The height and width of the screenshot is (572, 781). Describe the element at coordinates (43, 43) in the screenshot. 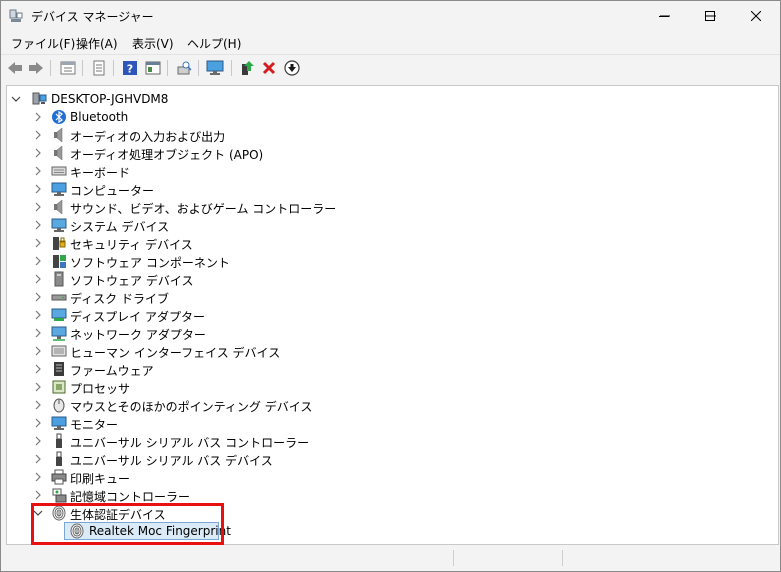

I see `menu-file: ファイル(F)` at that location.